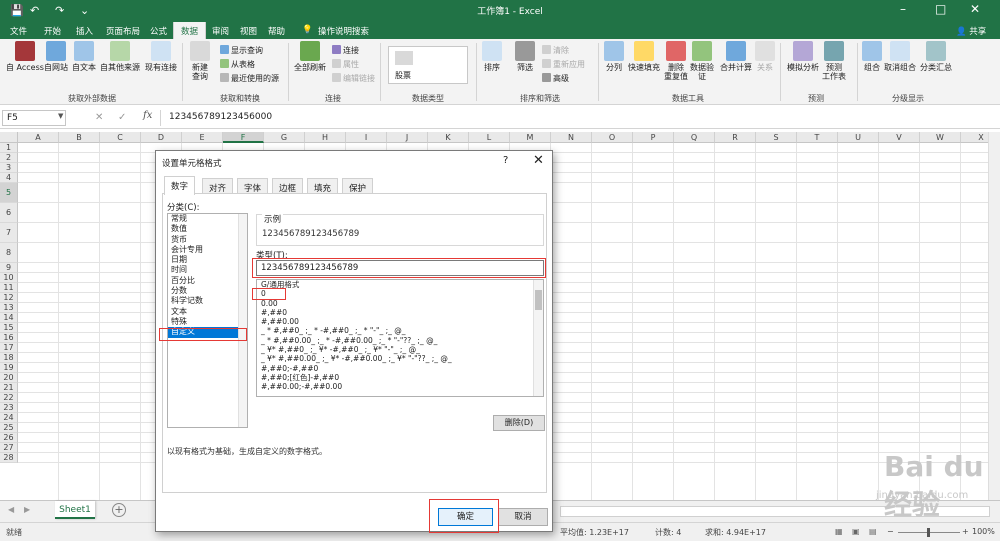 The height and width of the screenshot is (541, 1000). What do you see at coordinates (9, 448) in the screenshot?
I see `row-header: 27` at bounding box center [9, 448].